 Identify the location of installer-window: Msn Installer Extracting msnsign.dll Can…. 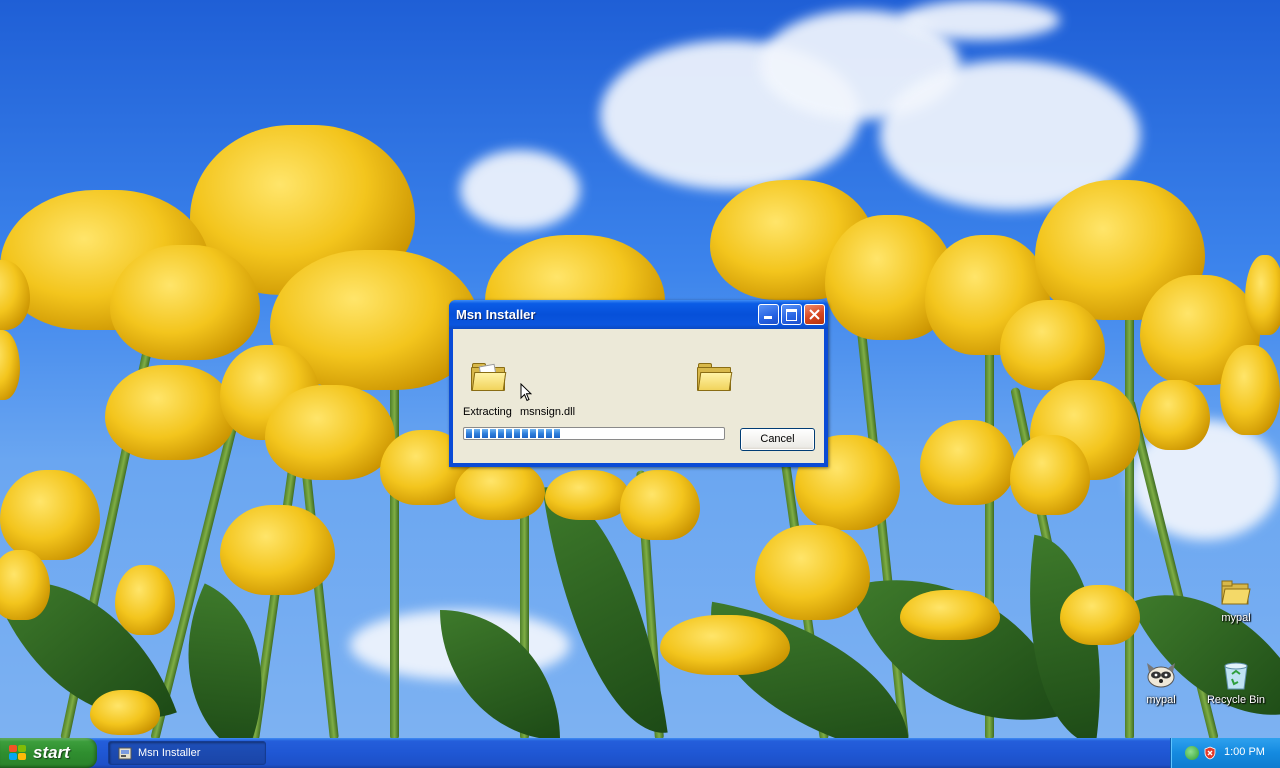
(638, 383).